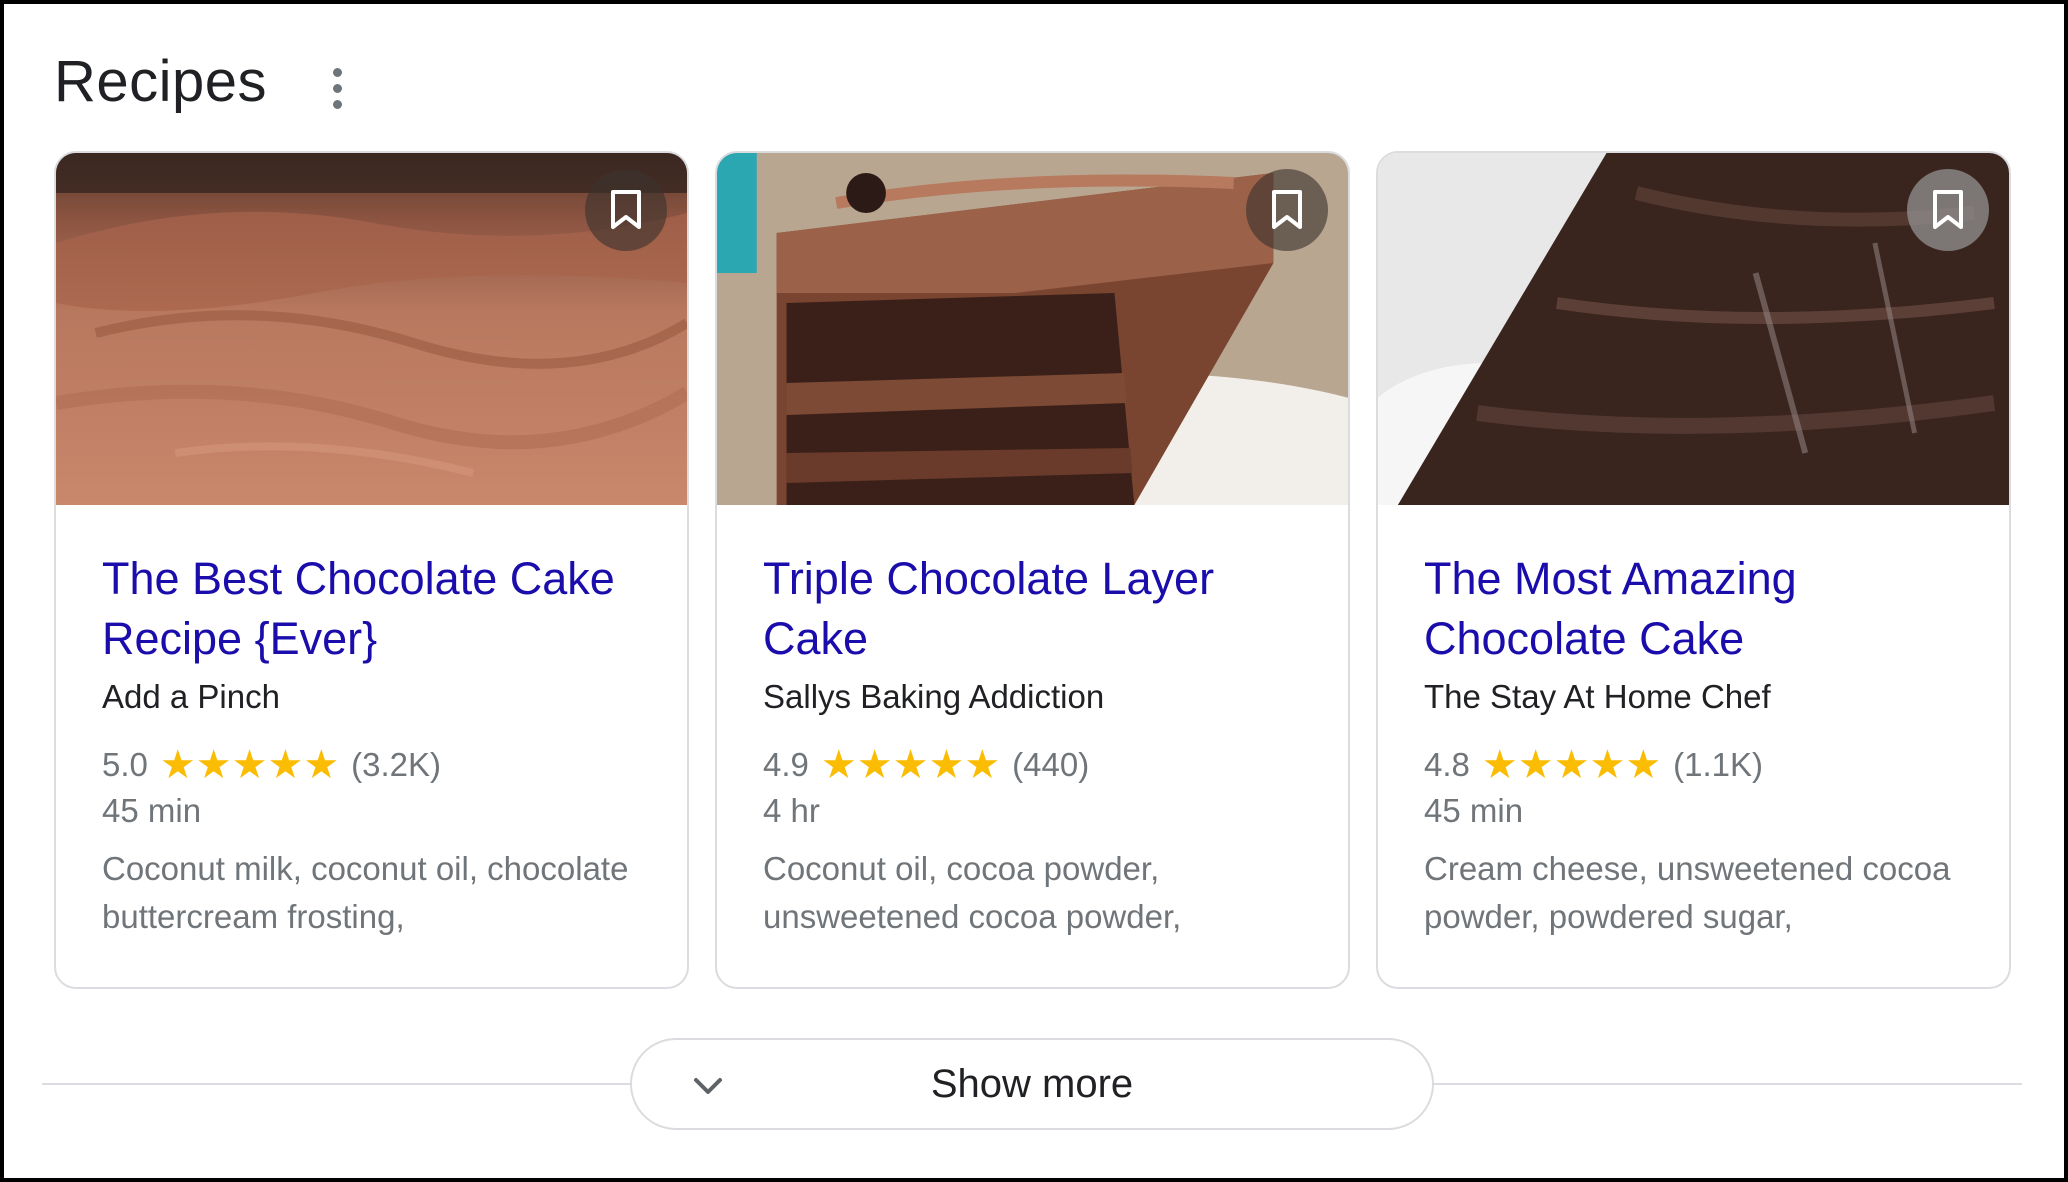 Image resolution: width=2068 pixels, height=1182 pixels. I want to click on more-options-icon, so click(337, 88).